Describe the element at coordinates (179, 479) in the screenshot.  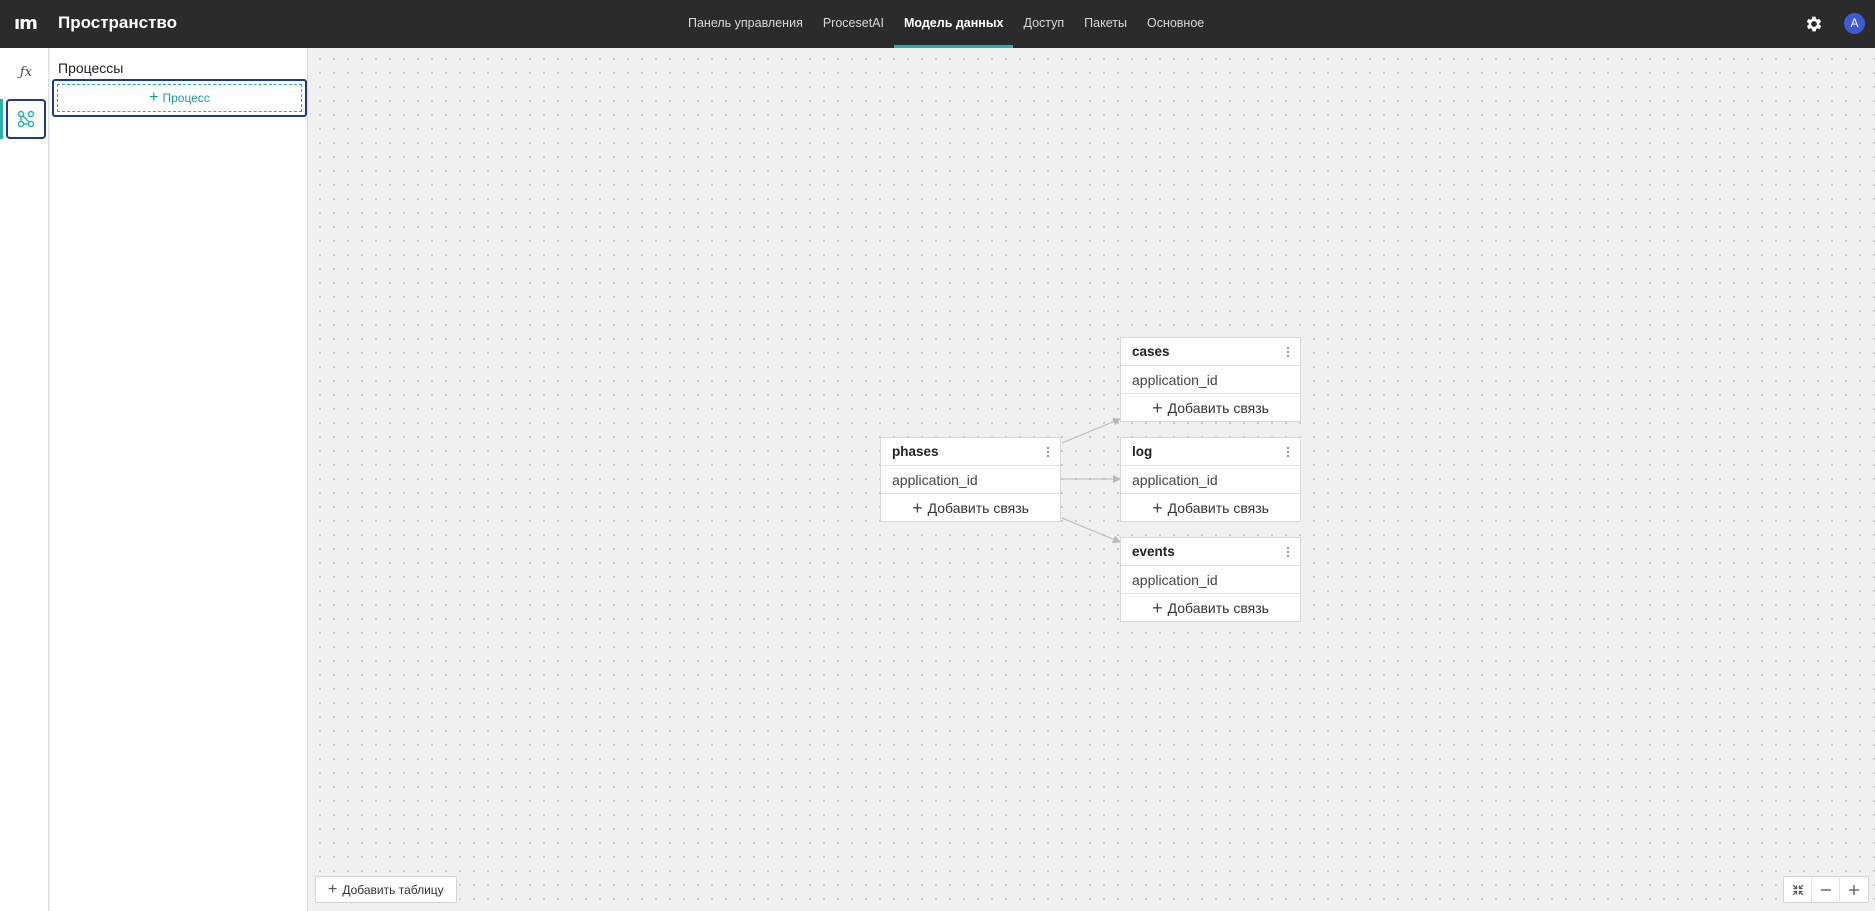
I see `processes-panel: Процессы + Процесс` at that location.